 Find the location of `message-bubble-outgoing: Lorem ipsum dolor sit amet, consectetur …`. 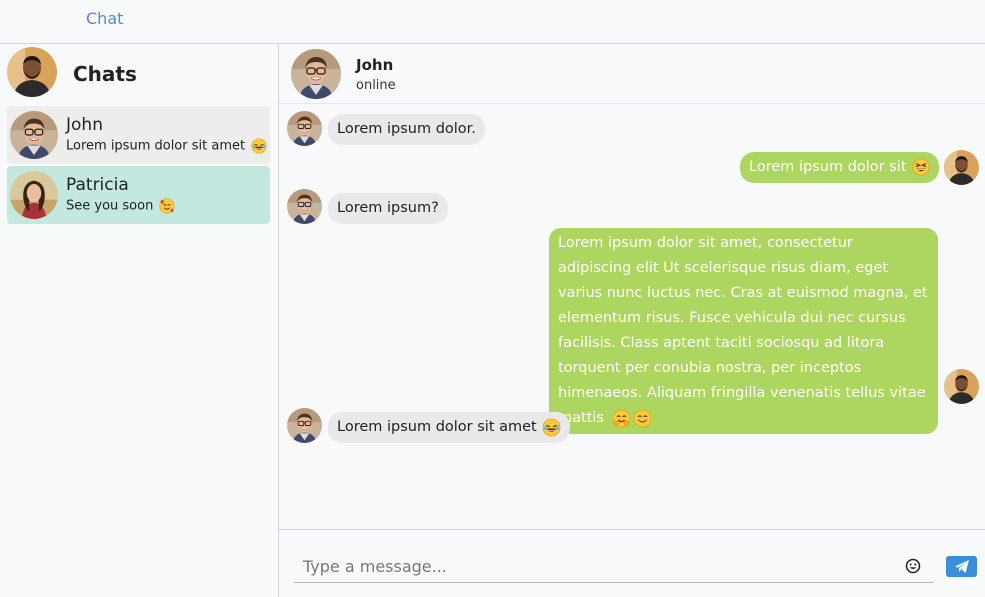

message-bubble-outgoing: Lorem ipsum dolor sit amet, consectetur … is located at coordinates (743, 331).